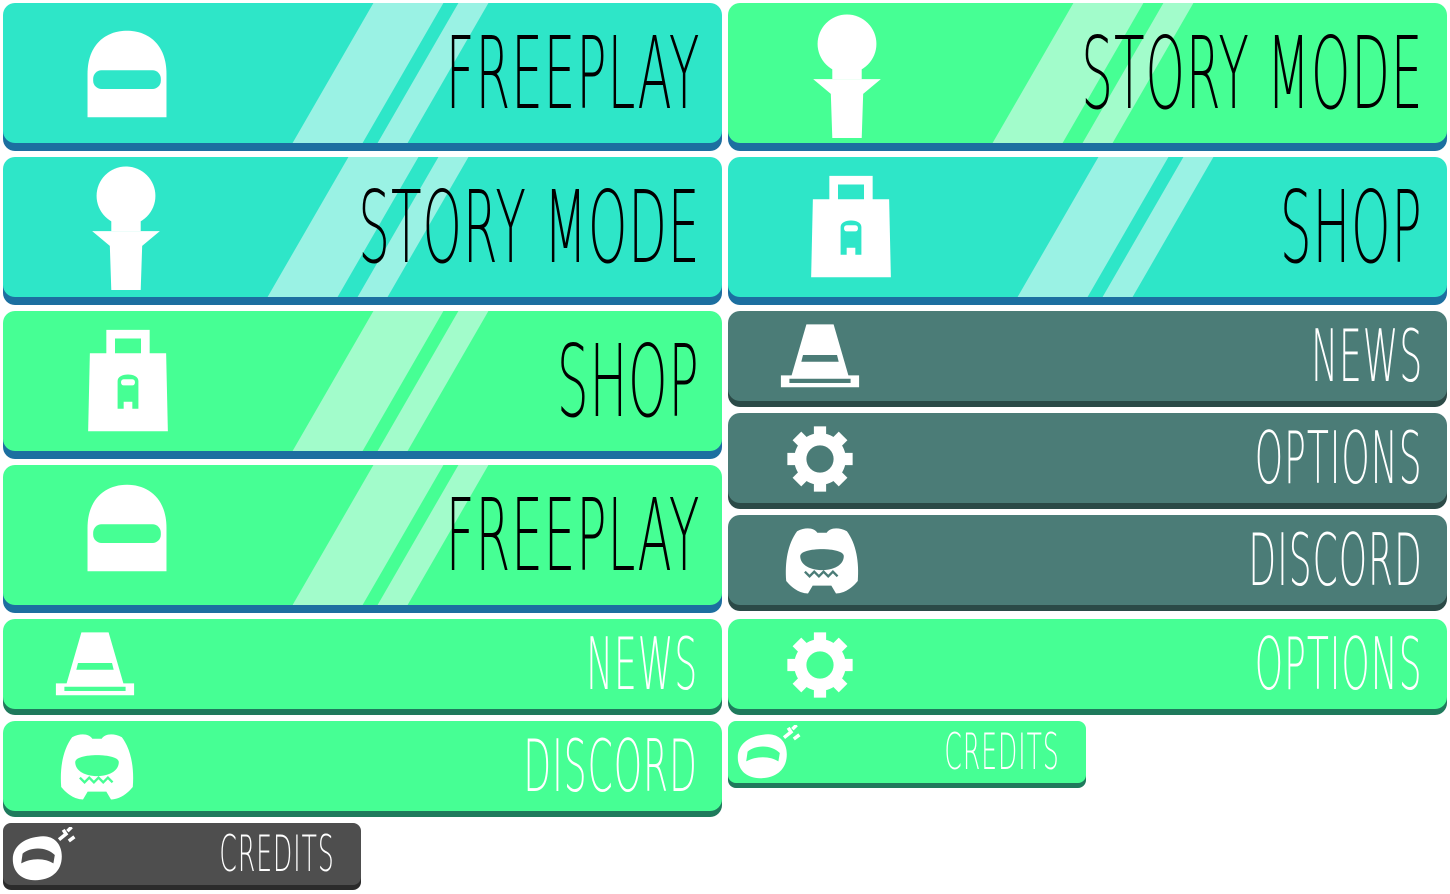 This screenshot has height=894, width=1450. What do you see at coordinates (182, 854) in the screenshot?
I see `credits-button-gray: CREDITS` at bounding box center [182, 854].